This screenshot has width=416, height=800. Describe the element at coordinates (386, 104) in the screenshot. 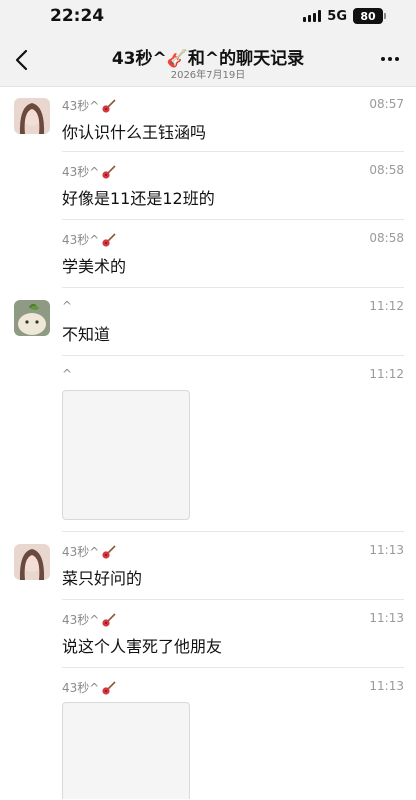

I see `message-time: 08:57` at that location.